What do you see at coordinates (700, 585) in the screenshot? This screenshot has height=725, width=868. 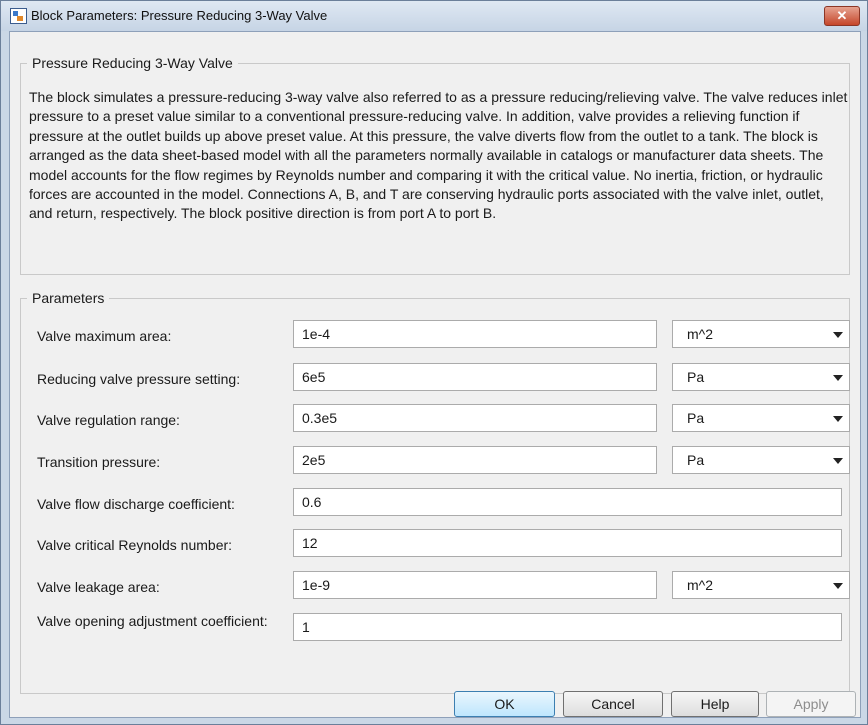 I see `valve-leakage-area-unit: m^2` at bounding box center [700, 585].